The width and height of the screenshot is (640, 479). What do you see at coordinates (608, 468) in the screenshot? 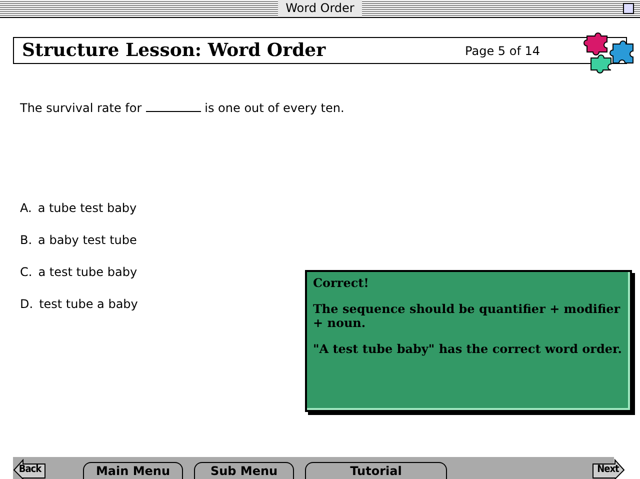
I see `next-button: Next` at bounding box center [608, 468].